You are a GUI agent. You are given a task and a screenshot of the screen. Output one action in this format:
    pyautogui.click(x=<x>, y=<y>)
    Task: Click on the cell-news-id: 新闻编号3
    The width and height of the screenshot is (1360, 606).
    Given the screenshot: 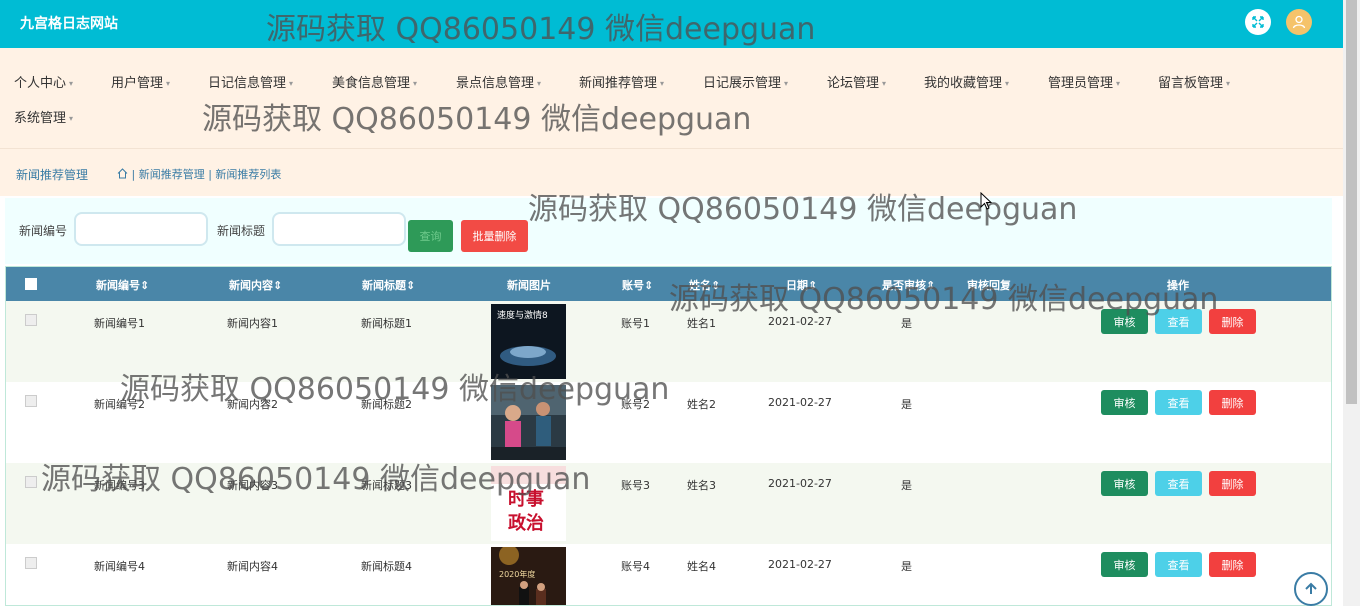 What is the action you would take?
    pyautogui.click(x=119, y=485)
    